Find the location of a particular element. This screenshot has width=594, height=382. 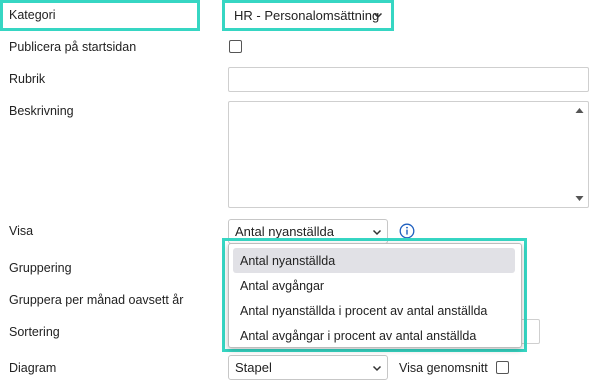

gruppering-label: Gruppering is located at coordinates (40, 268).